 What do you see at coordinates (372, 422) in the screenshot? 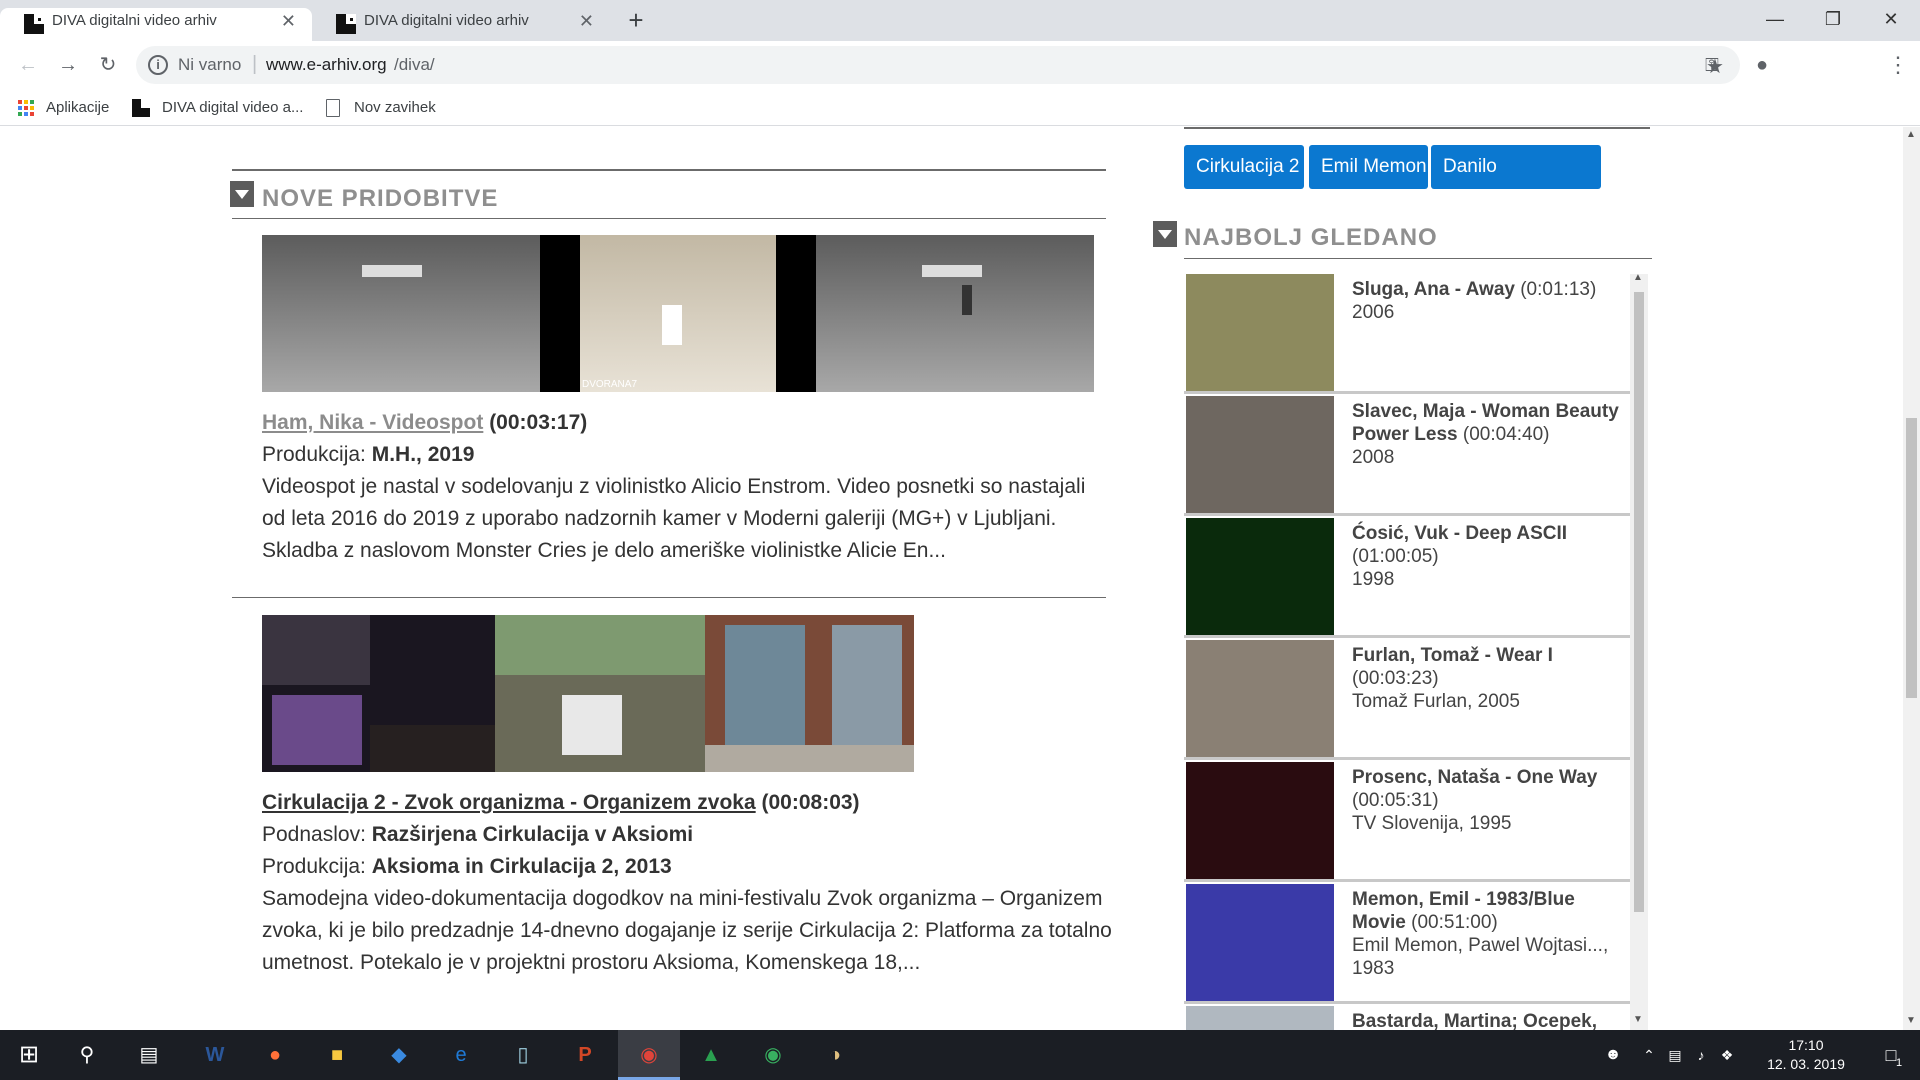
I see `video-title-link: Ham, Nika - Videospot` at bounding box center [372, 422].